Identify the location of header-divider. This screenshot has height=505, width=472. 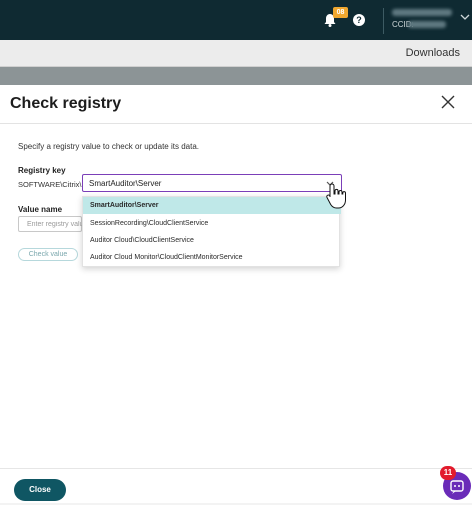
(383, 21).